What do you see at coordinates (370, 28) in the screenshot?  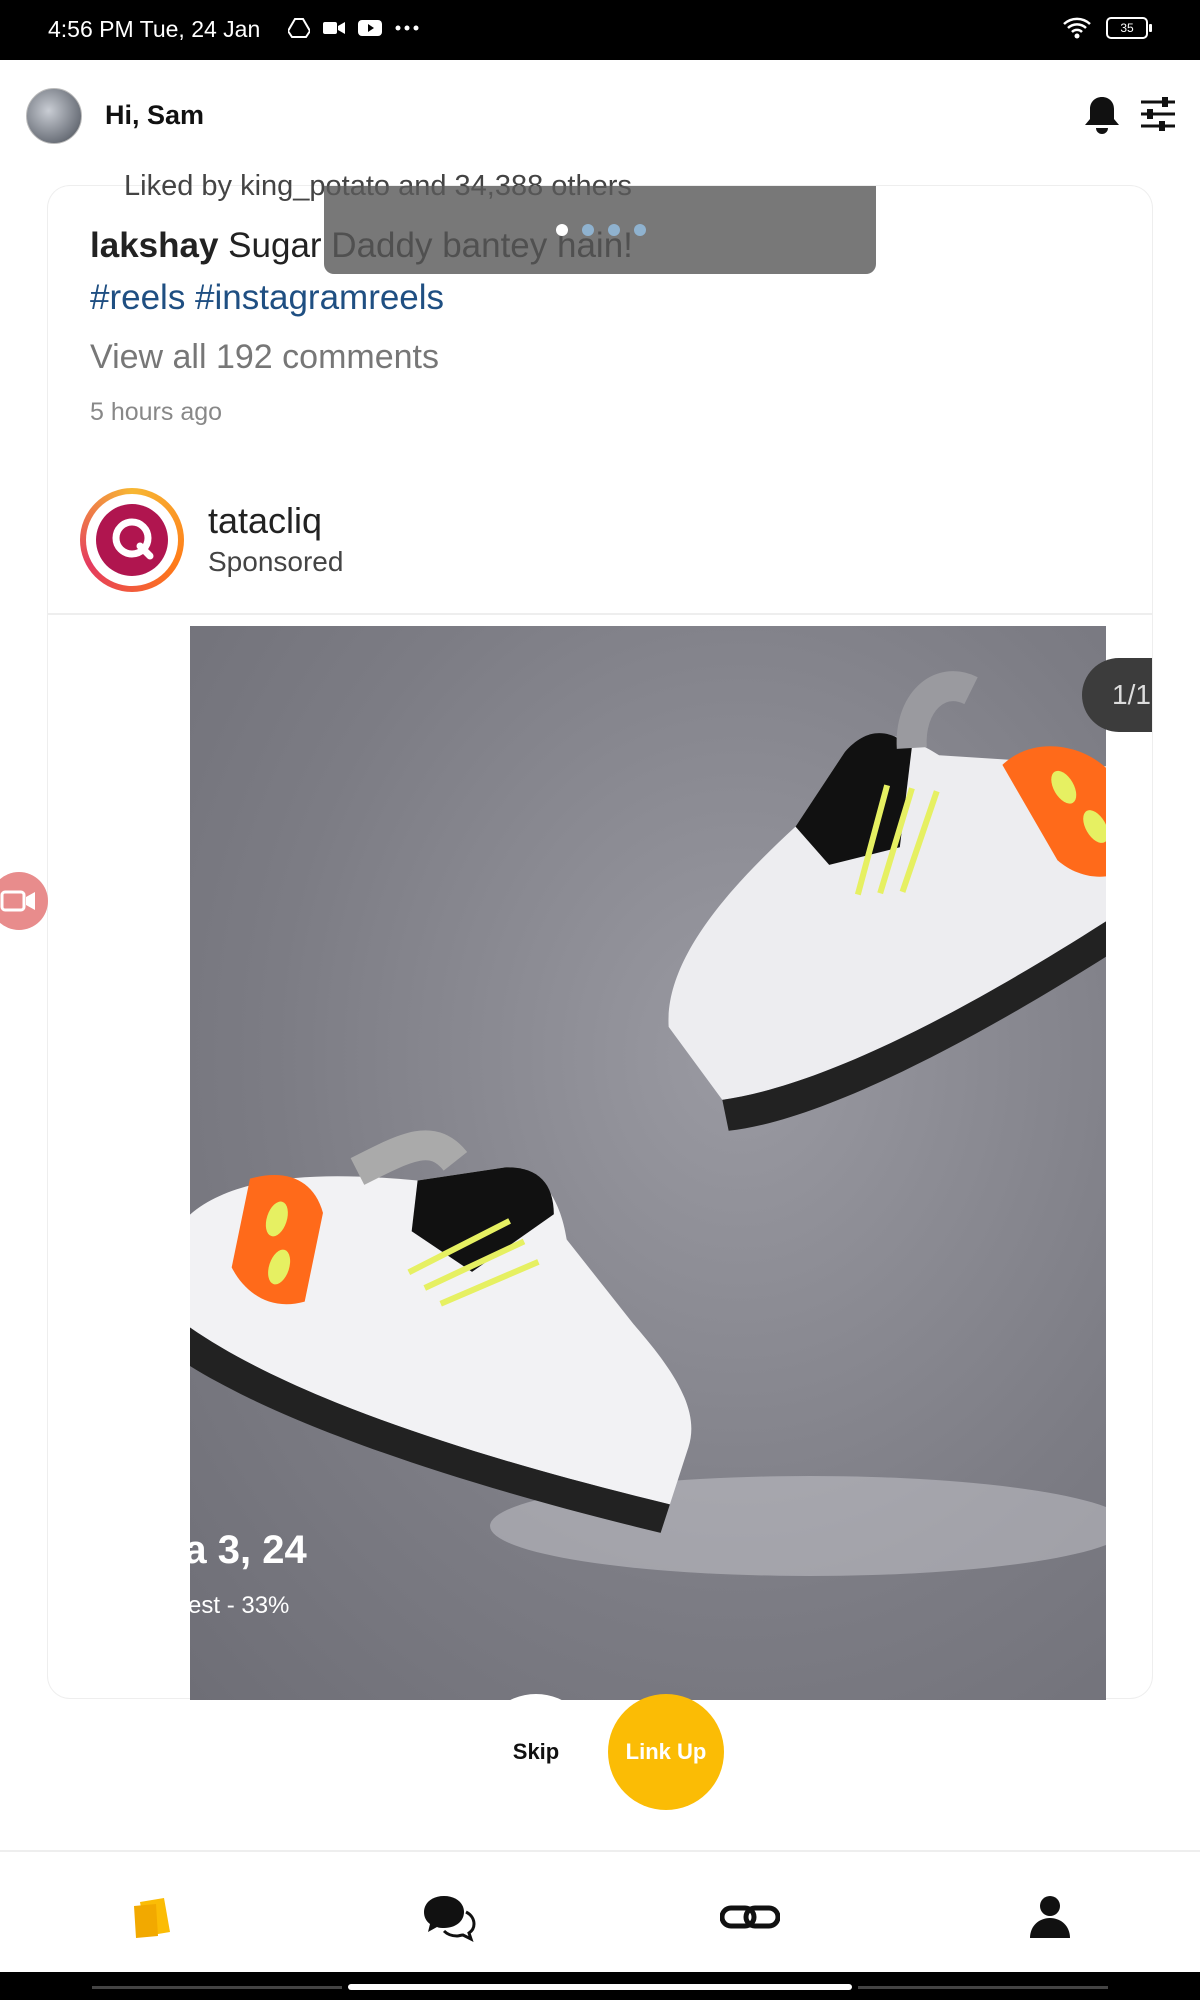 I see `youtube-icon` at bounding box center [370, 28].